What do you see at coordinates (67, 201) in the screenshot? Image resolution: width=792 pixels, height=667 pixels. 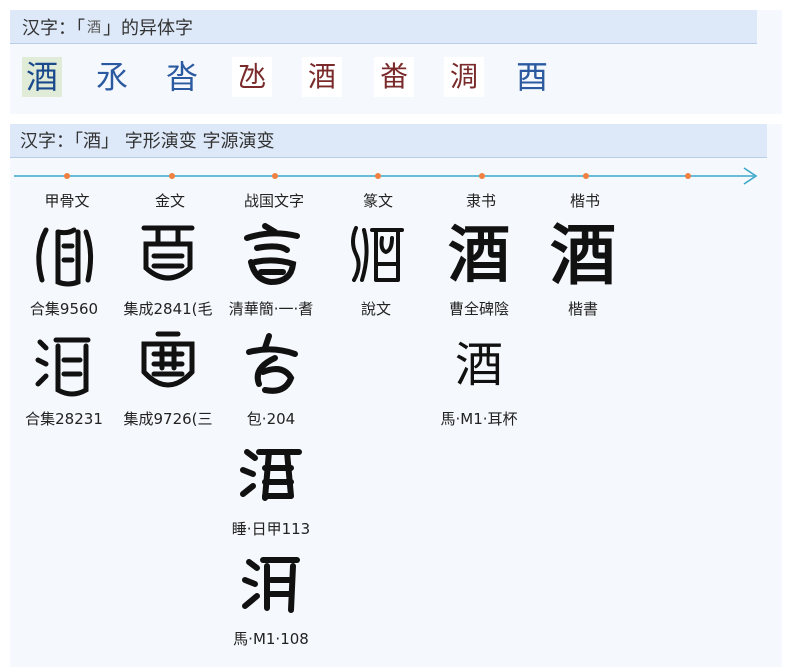 I see `era-label: 甲骨文` at bounding box center [67, 201].